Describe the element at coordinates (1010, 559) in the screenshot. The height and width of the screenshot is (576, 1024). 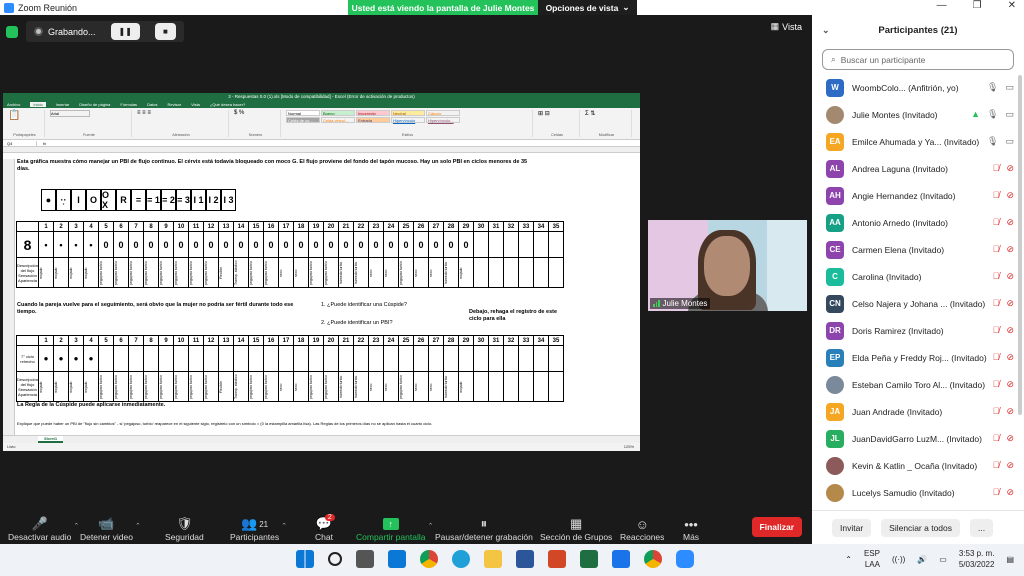
I see `notifications-icon: ▤` at that location.